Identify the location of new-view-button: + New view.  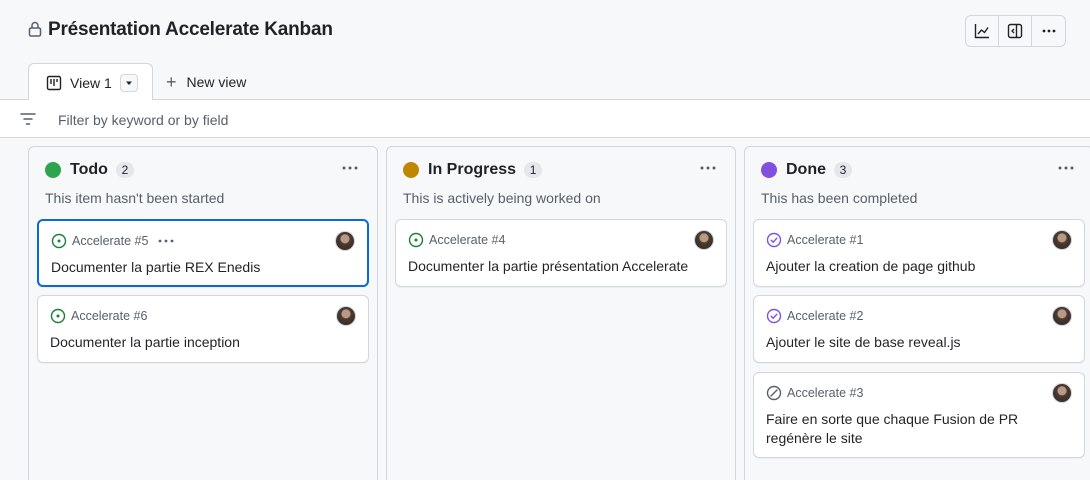
(206, 82).